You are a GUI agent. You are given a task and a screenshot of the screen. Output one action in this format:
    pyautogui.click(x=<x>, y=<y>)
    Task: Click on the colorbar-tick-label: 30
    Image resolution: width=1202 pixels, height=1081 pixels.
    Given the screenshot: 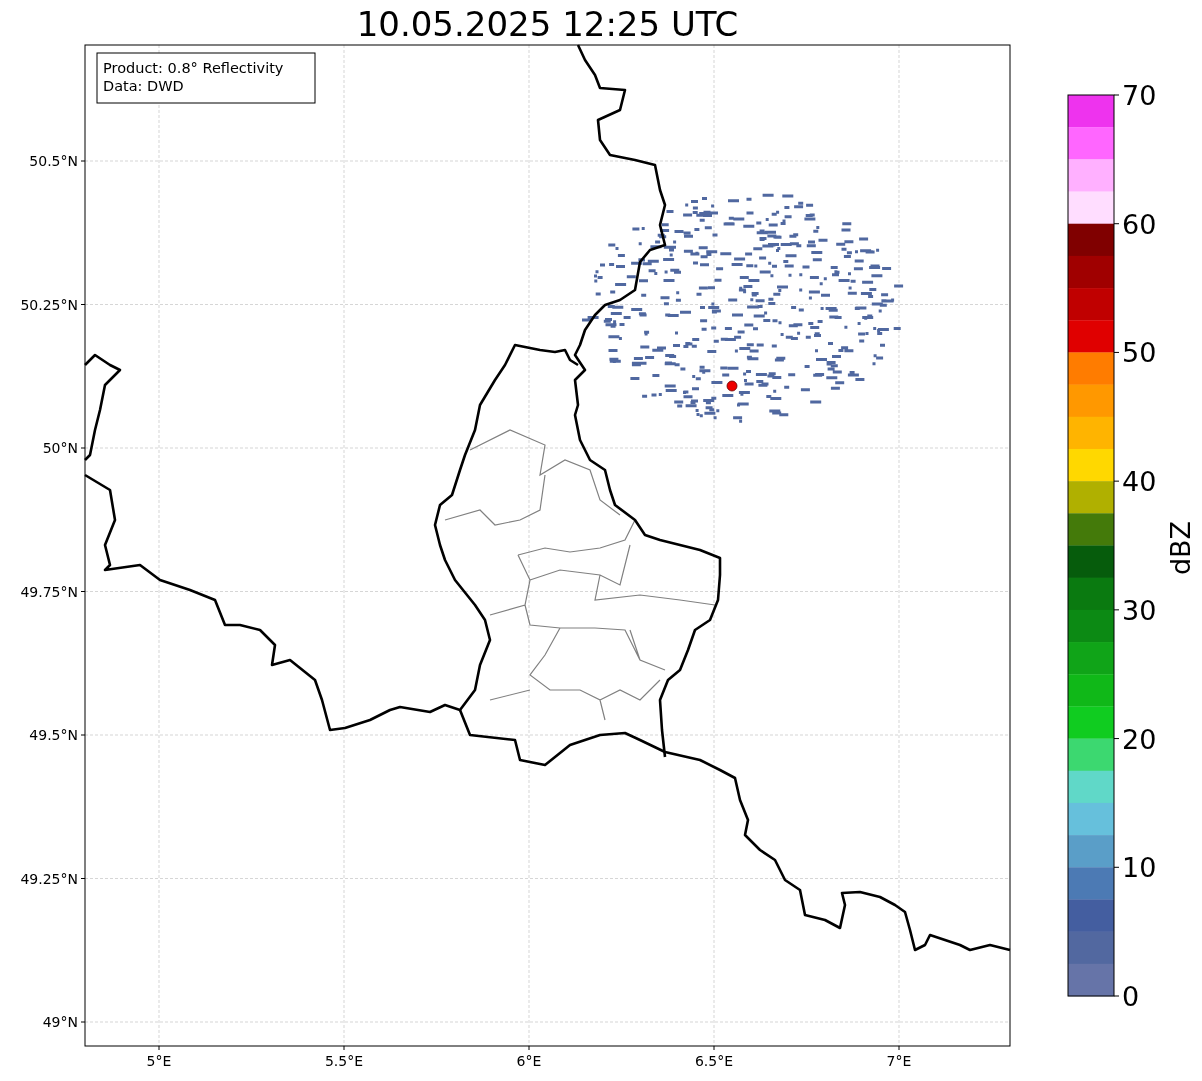 What is the action you would take?
    pyautogui.click(x=1139, y=610)
    